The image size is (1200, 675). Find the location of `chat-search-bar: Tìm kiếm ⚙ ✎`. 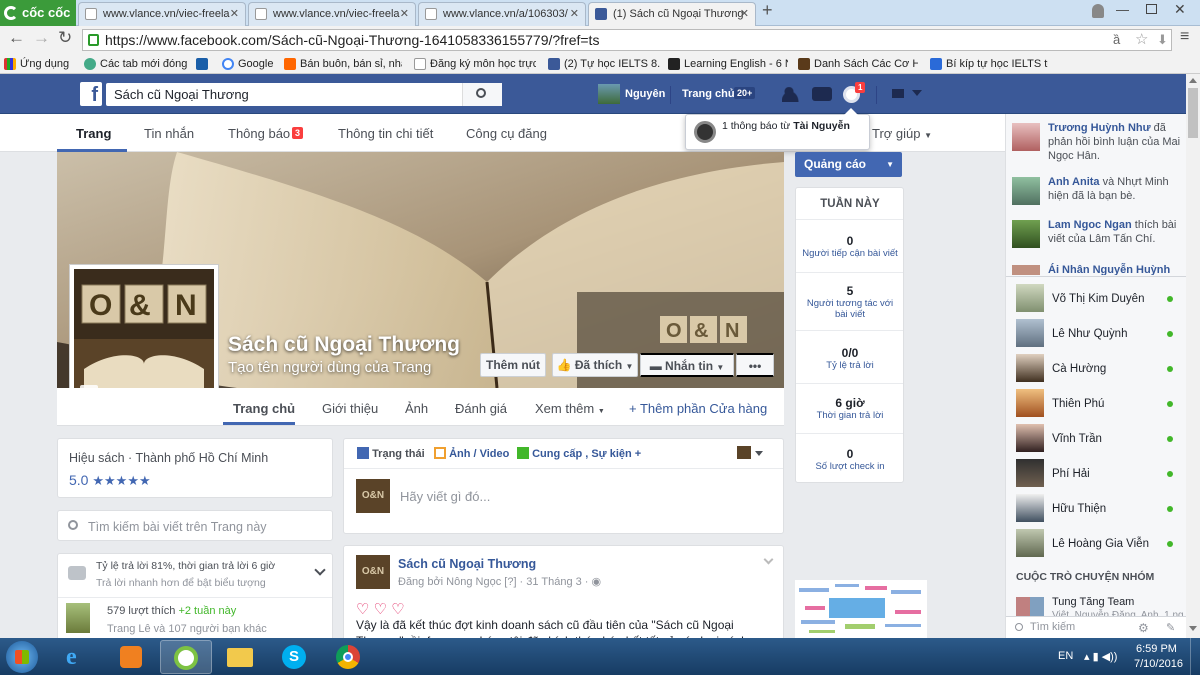

chat-search-bar: Tìm kiếm ⚙ ✎ is located at coordinates (1096, 627).